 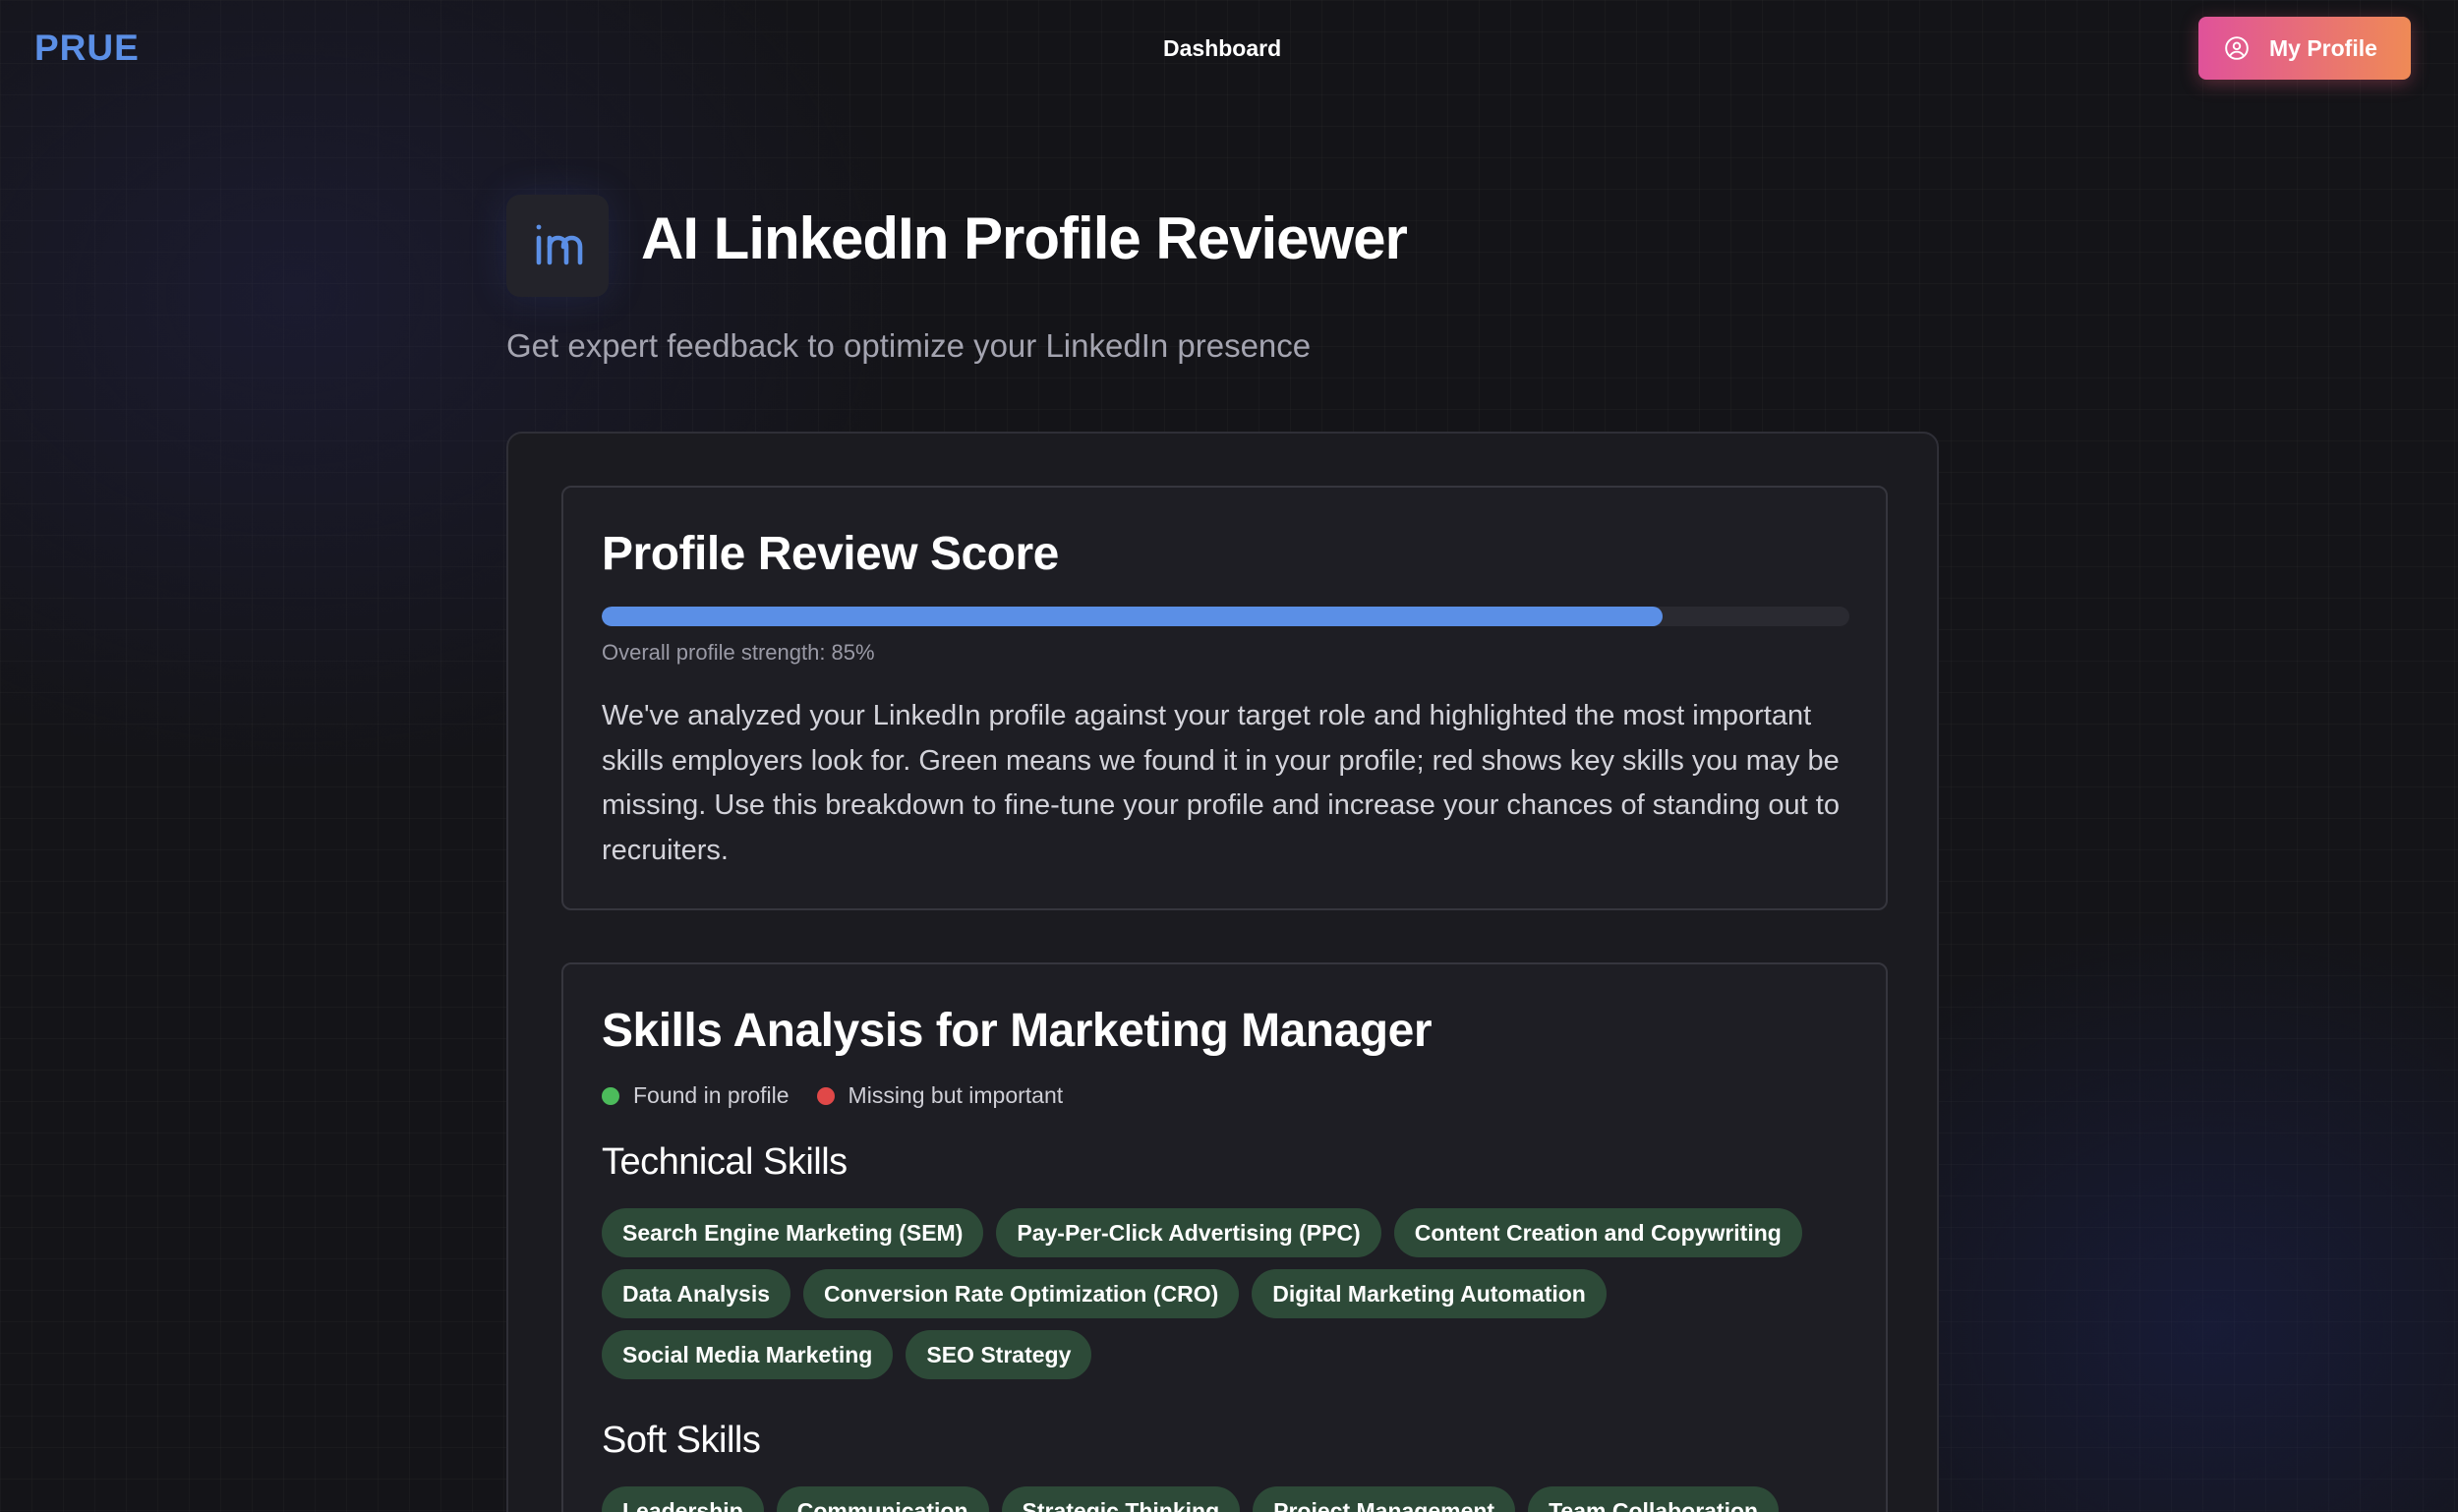 I want to click on legend-missing: Missing but important, so click(x=940, y=1095).